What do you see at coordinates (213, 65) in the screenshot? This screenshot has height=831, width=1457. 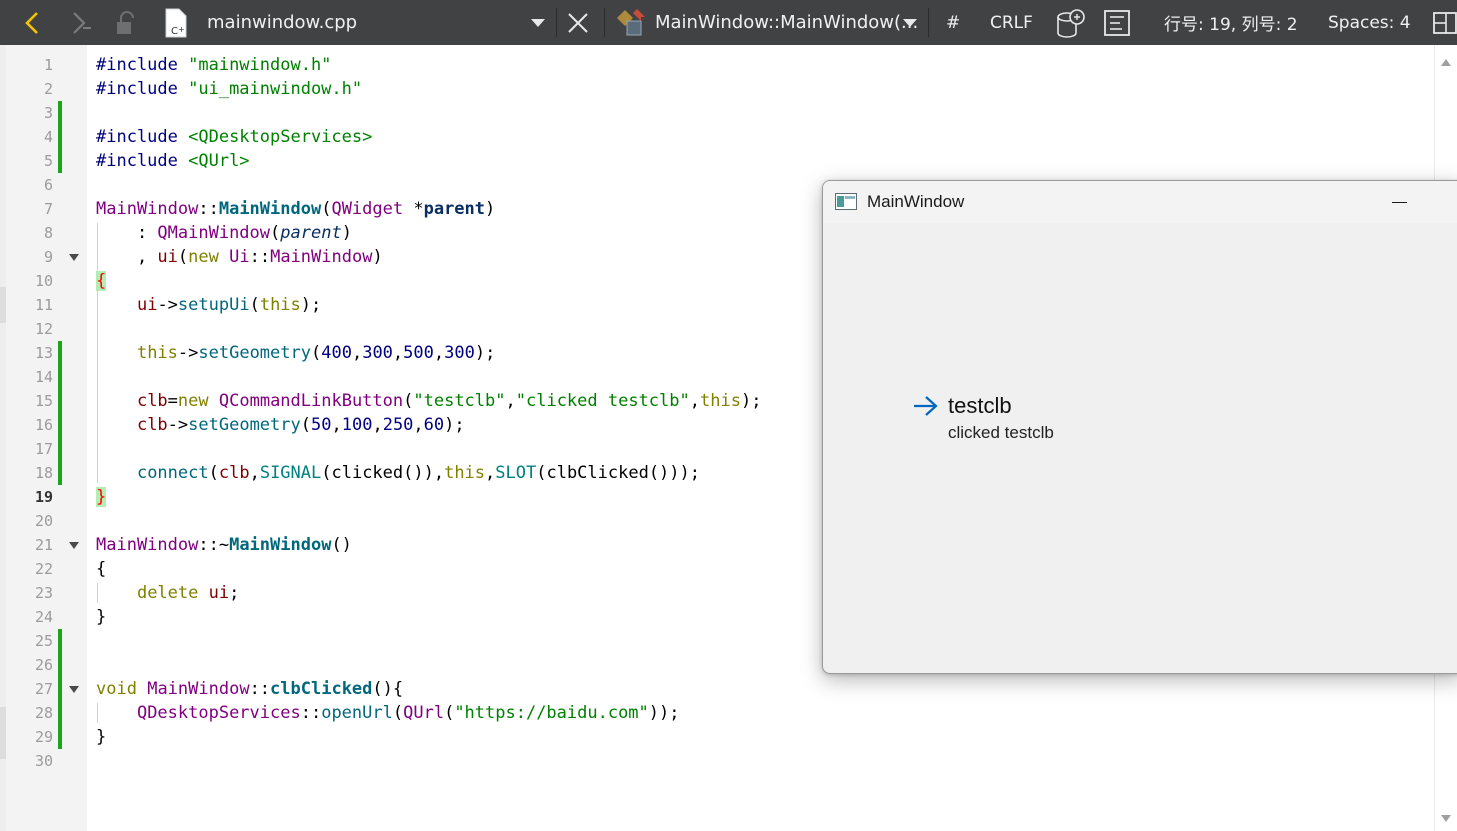 I see `code-line: #include "mainwindow.h"` at bounding box center [213, 65].